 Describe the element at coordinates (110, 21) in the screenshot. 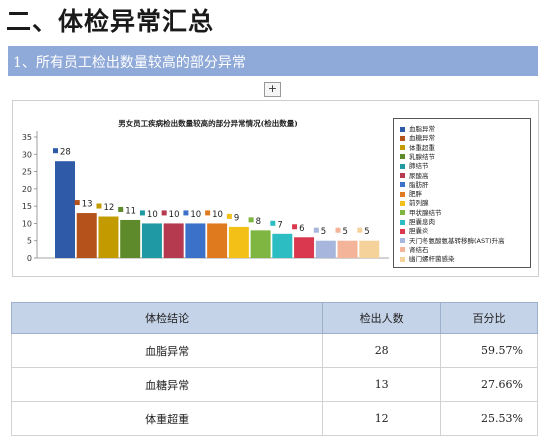

I see `section-title: 二、体检异常汇总` at that location.